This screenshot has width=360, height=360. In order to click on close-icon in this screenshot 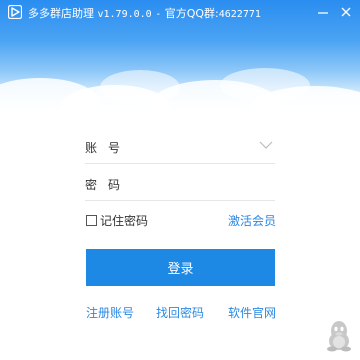, I will do `click(346, 12)`.